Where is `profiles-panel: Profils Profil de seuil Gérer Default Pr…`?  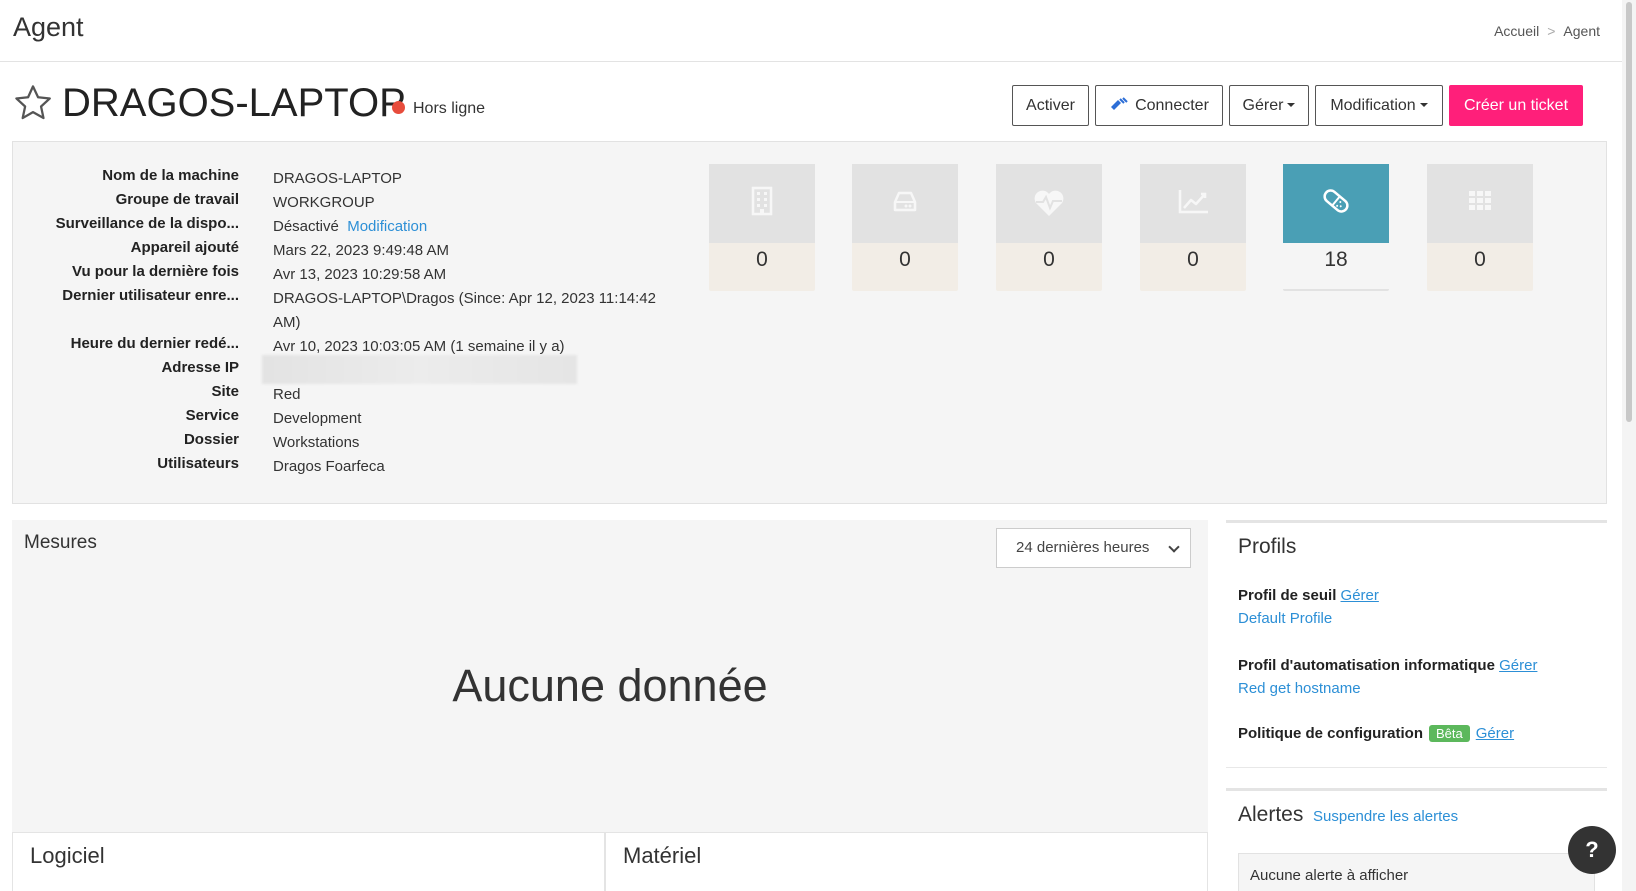
profiles-panel: Profils Profil de seuil Gérer Default Pr… is located at coordinates (1416, 644).